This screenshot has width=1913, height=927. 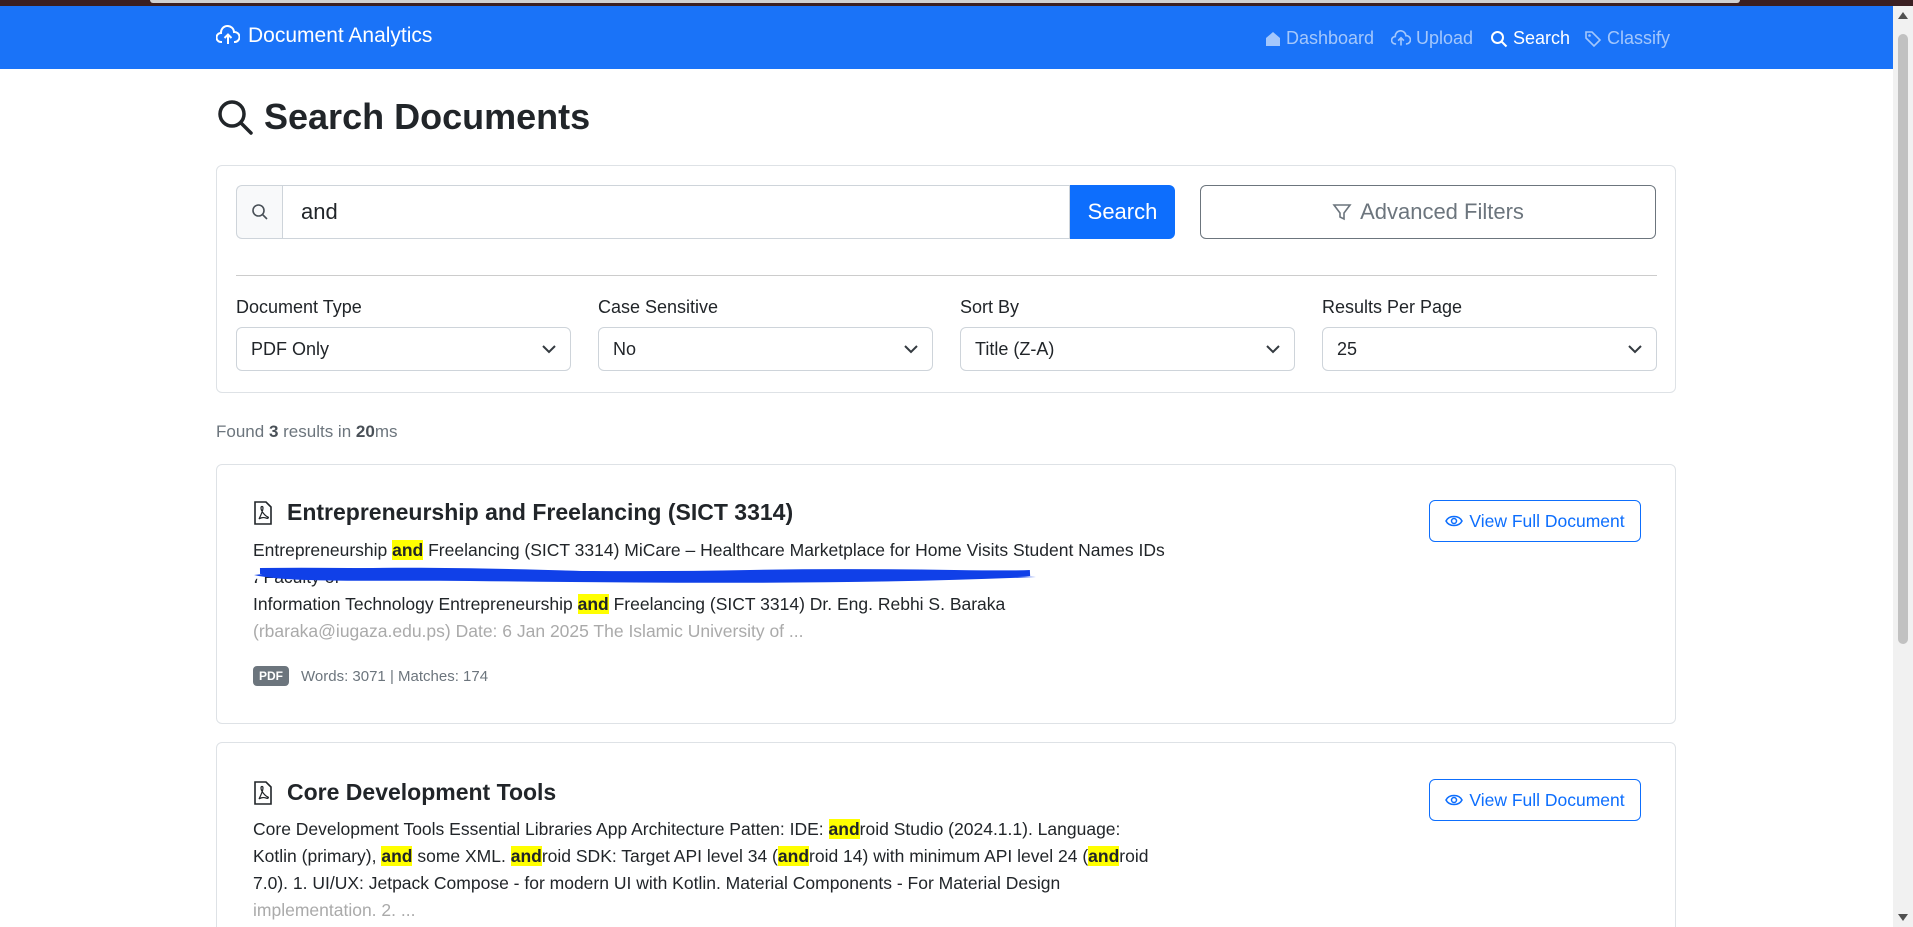 What do you see at coordinates (946, 275) in the screenshot?
I see `divider` at bounding box center [946, 275].